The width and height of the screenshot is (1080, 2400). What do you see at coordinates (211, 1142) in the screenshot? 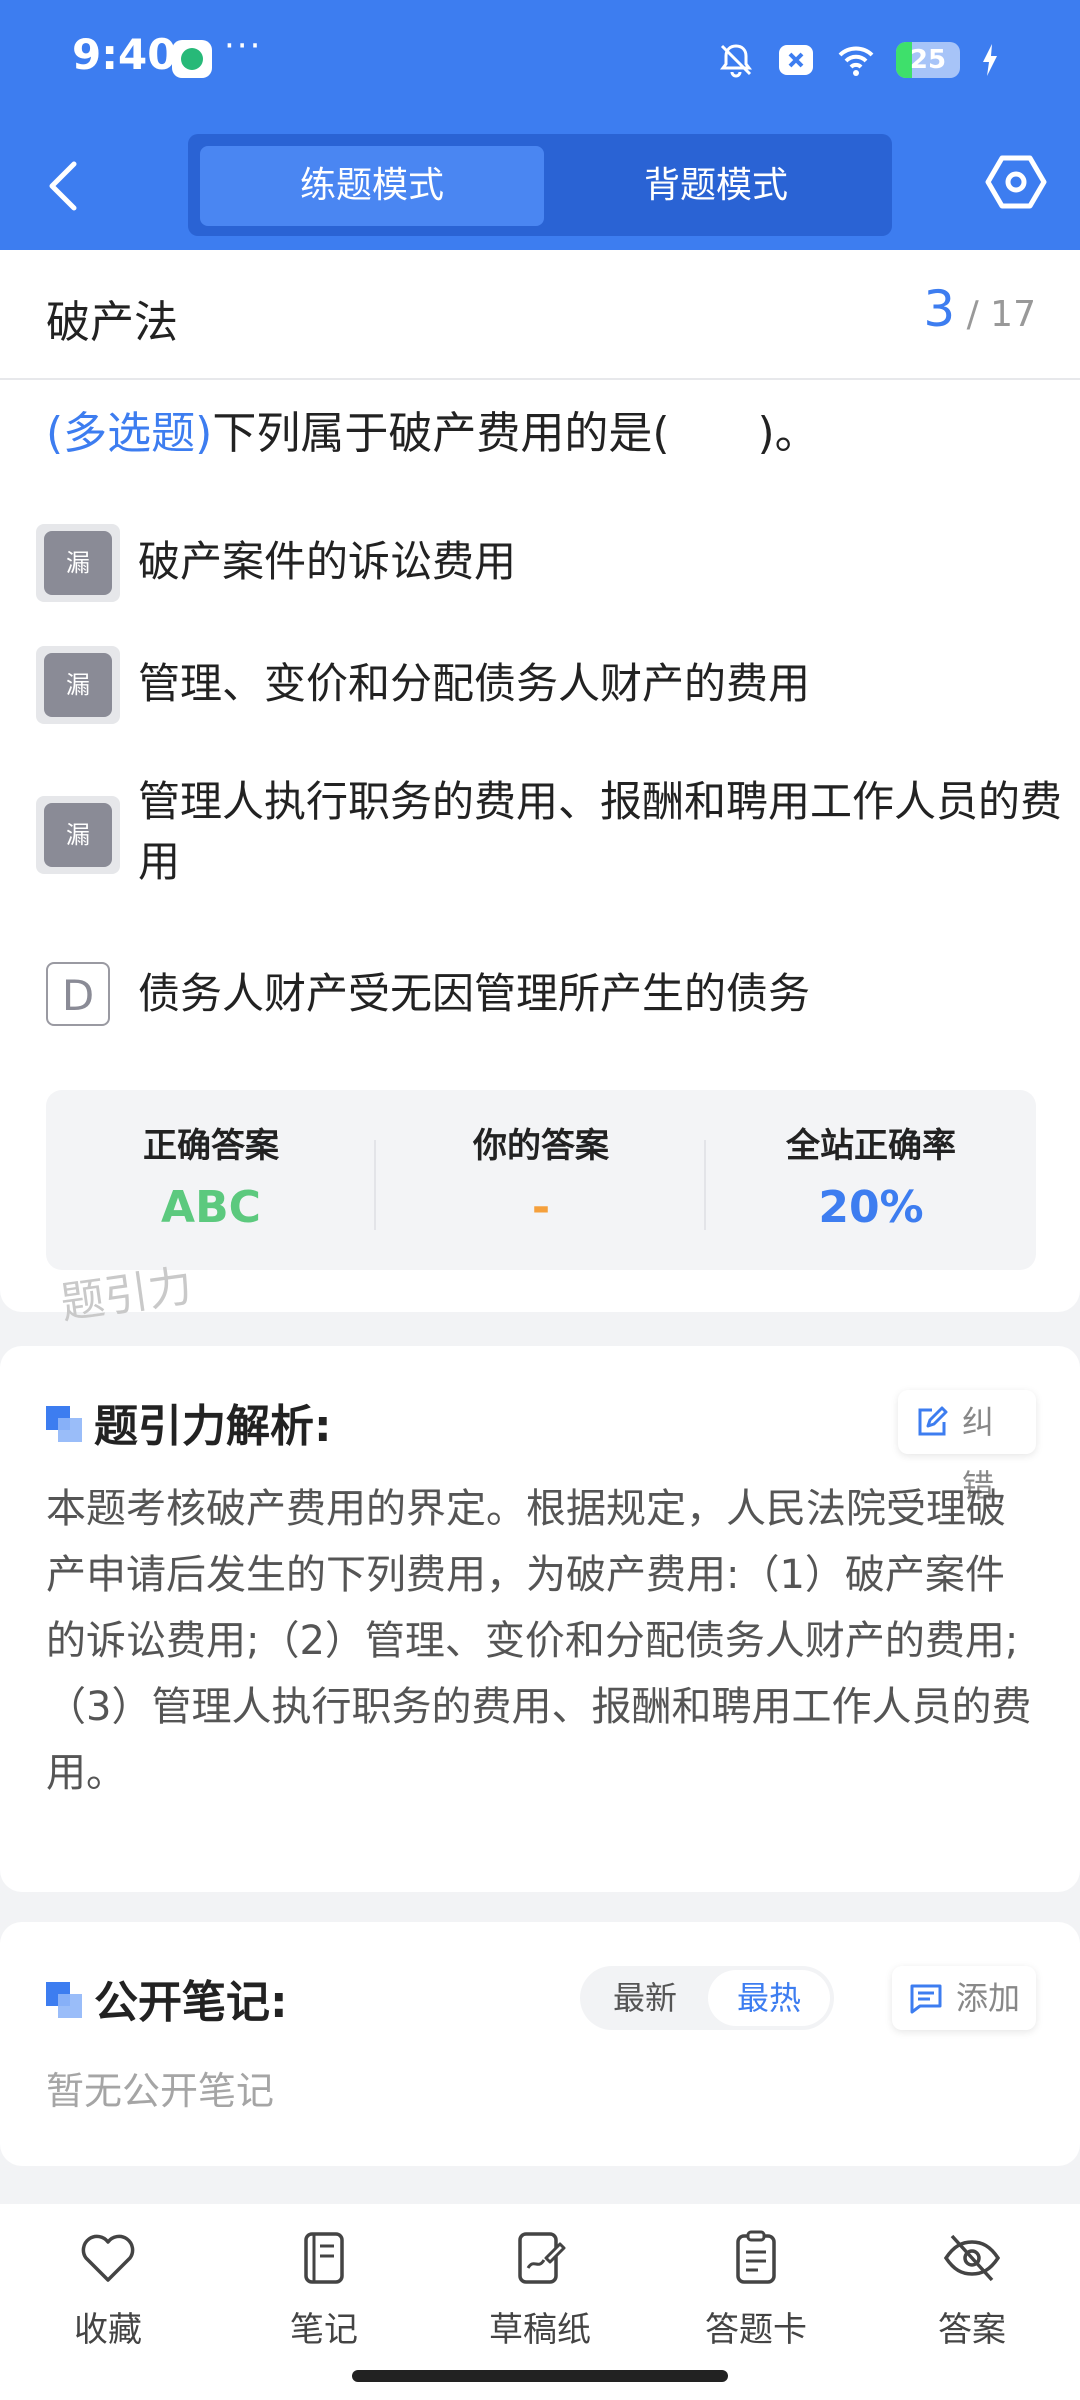
I see `stat-label: 正确答案` at bounding box center [211, 1142].